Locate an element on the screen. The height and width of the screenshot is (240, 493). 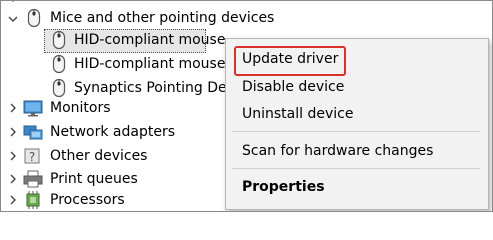
menu-item-properties: Properties is located at coordinates (283, 187).